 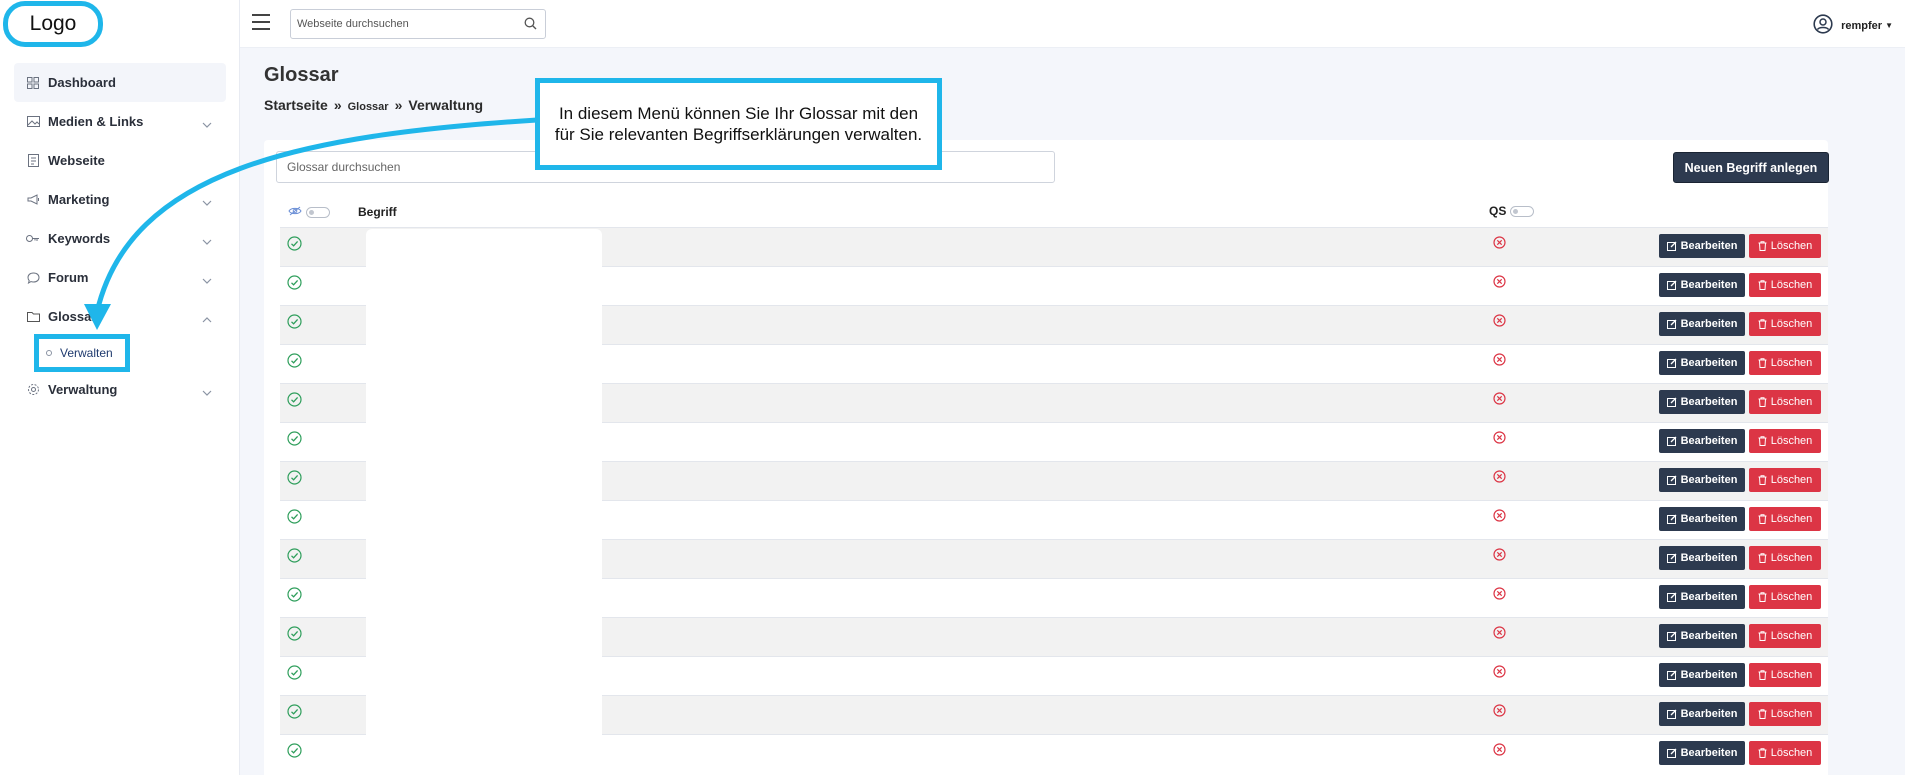 What do you see at coordinates (296, 105) in the screenshot?
I see `breadcrumb-home: Startseite` at bounding box center [296, 105].